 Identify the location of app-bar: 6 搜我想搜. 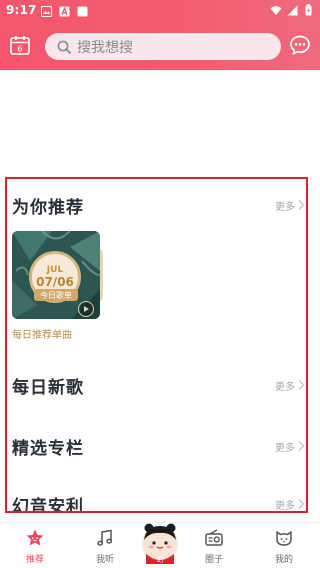
(160, 46).